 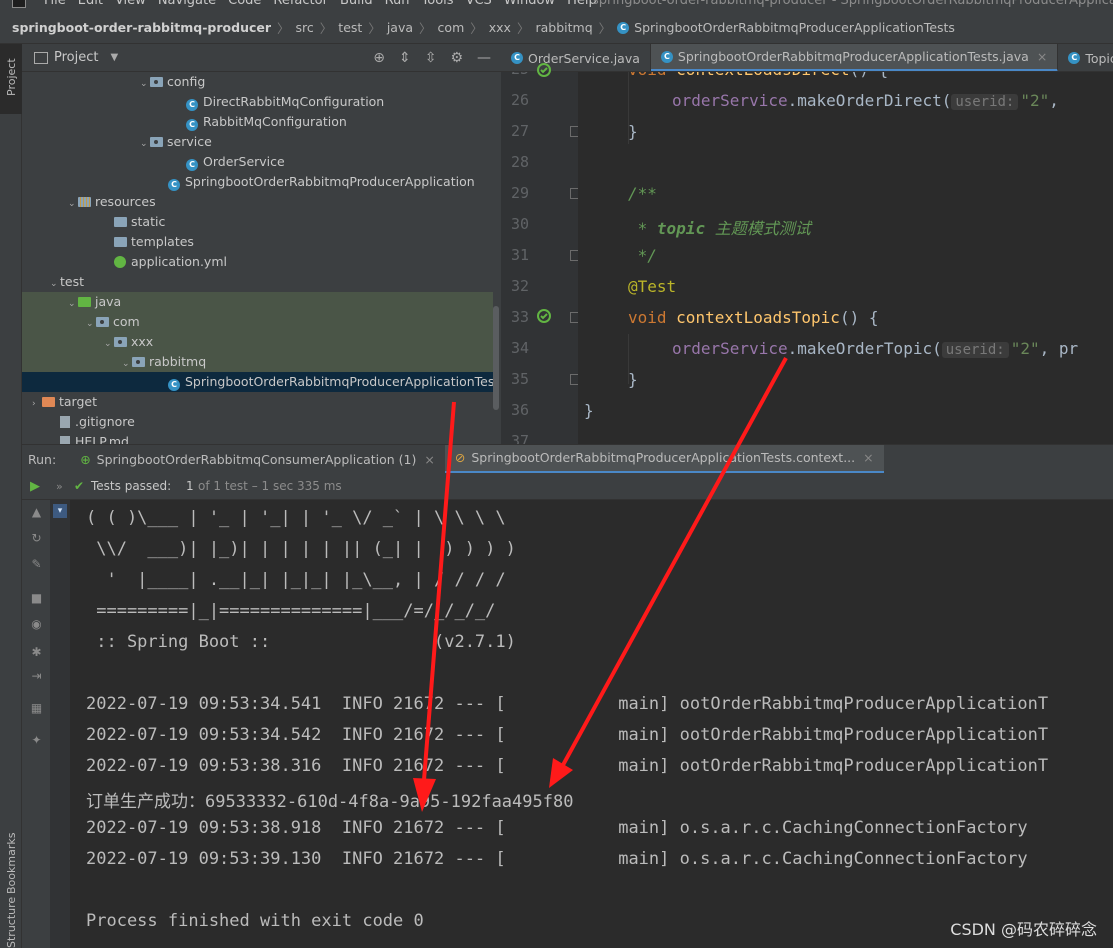 I want to click on project-panel-header: Project ▼ ⊕ ⇕ ⇳ ⚙ —, so click(x=261, y=58).